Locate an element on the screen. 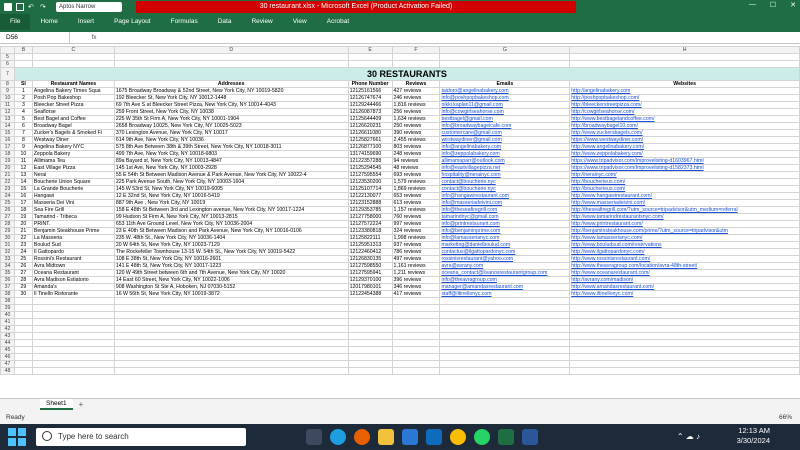 The width and height of the screenshot is (800, 450). row-header: 44 is located at coordinates (7, 343).